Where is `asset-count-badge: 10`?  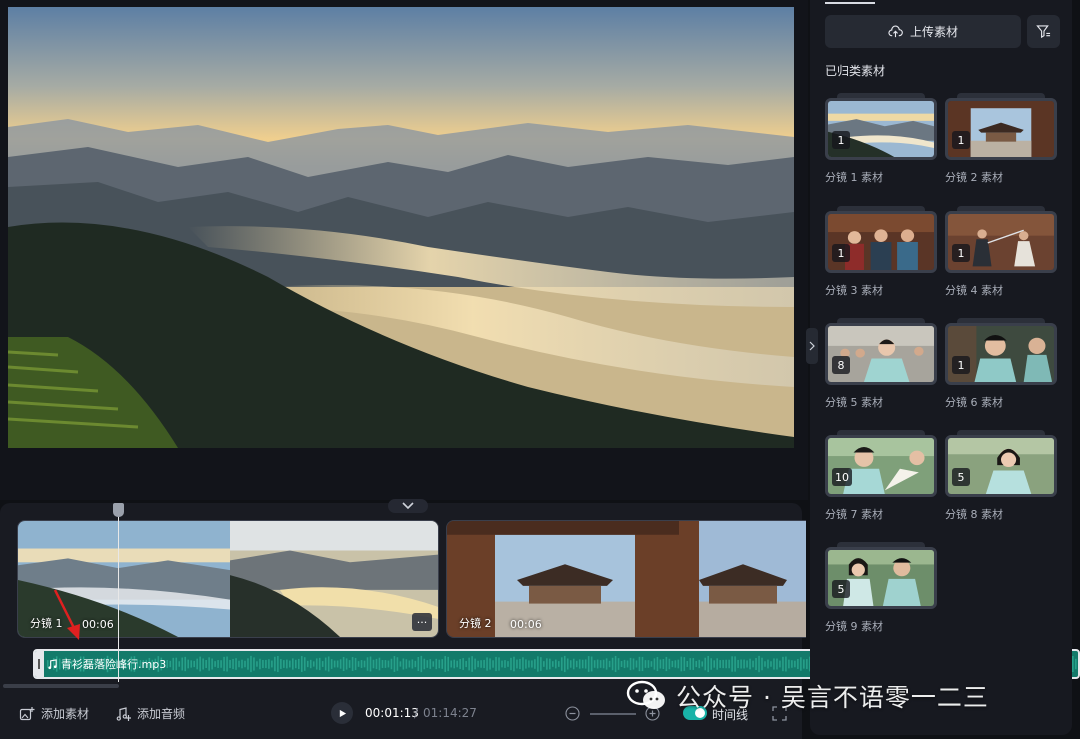 asset-count-badge: 10 is located at coordinates (842, 477).